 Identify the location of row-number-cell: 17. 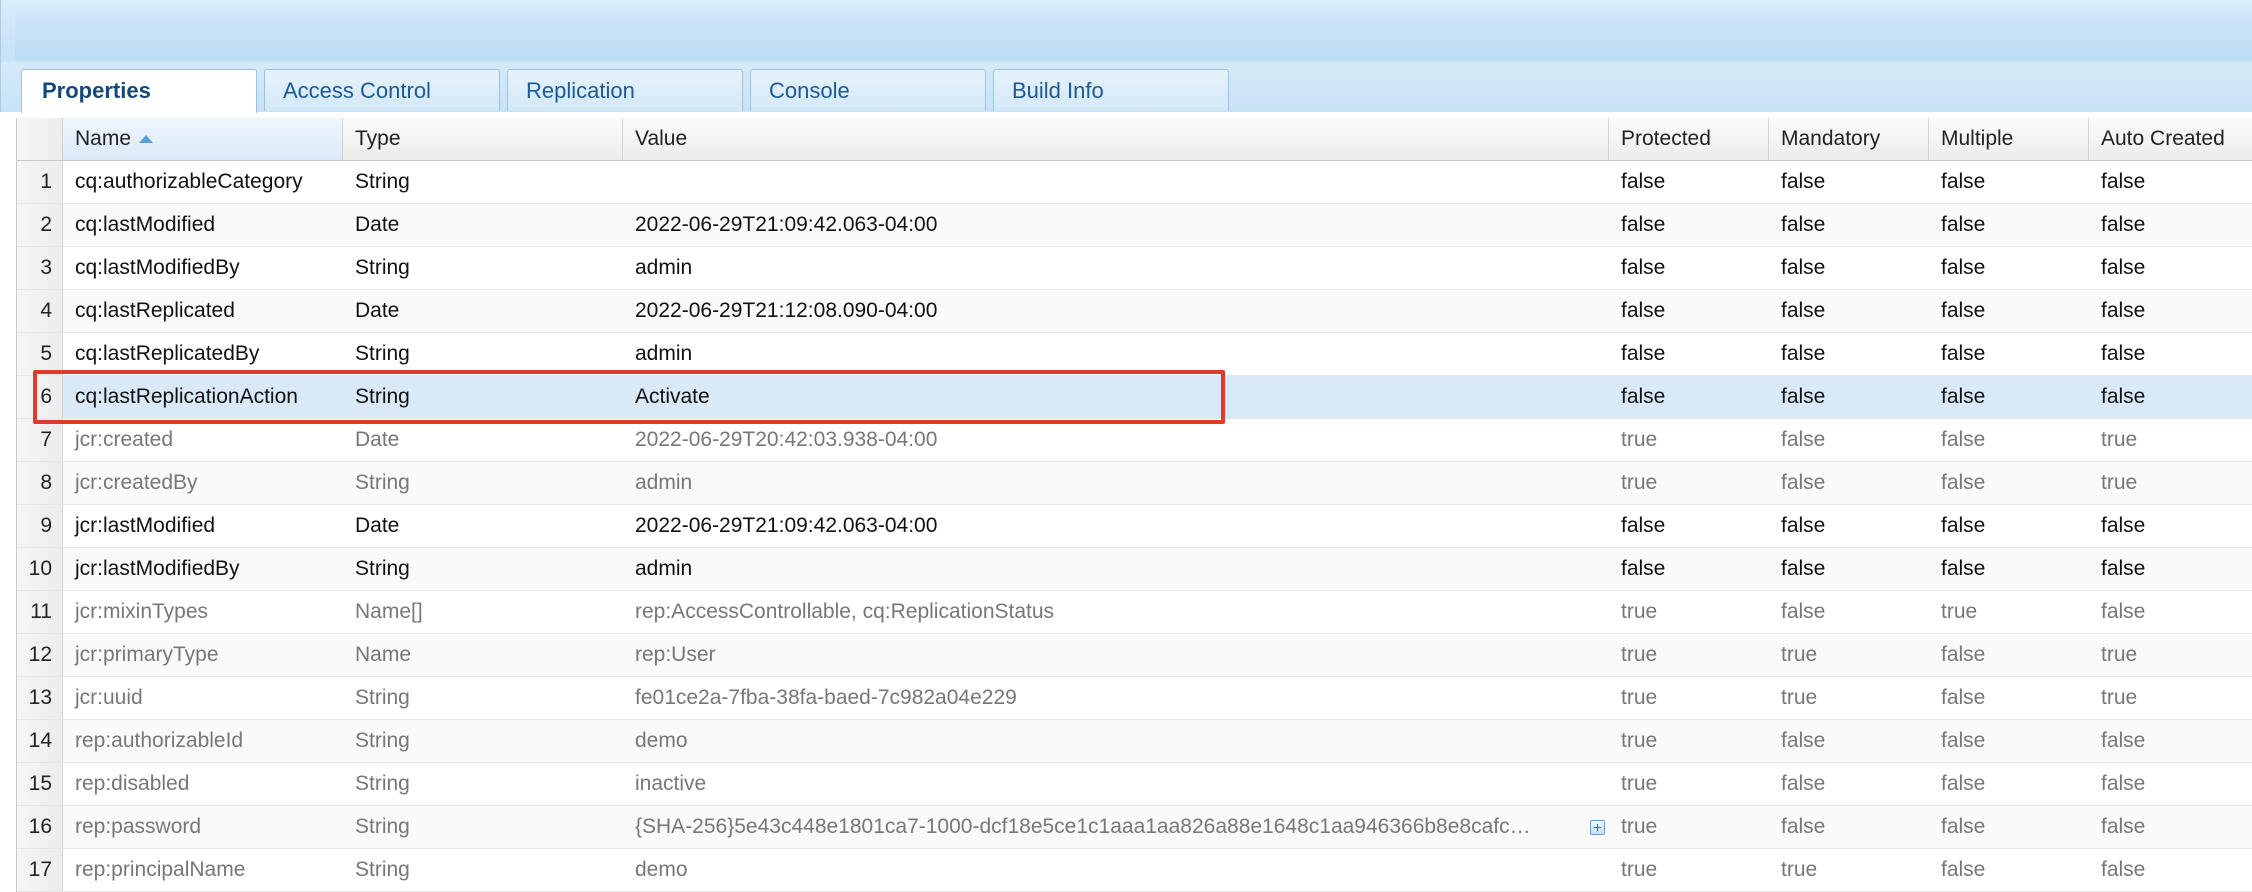
(40, 870).